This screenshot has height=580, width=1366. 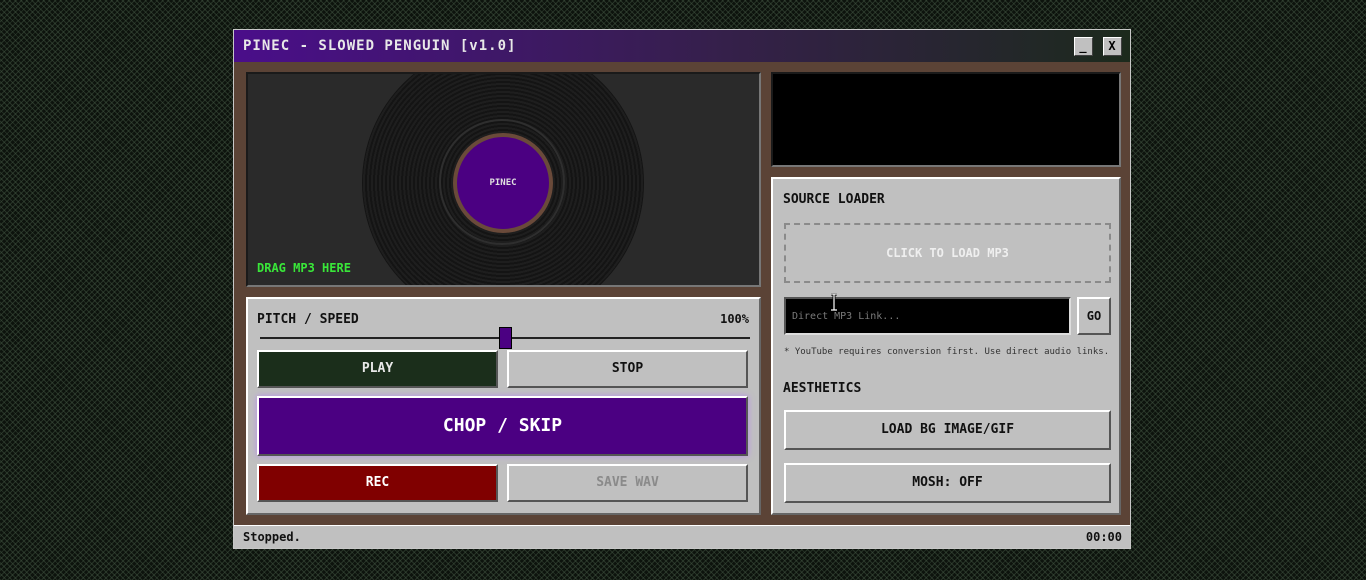 What do you see at coordinates (377, 483) in the screenshot?
I see `record-button: REC` at bounding box center [377, 483].